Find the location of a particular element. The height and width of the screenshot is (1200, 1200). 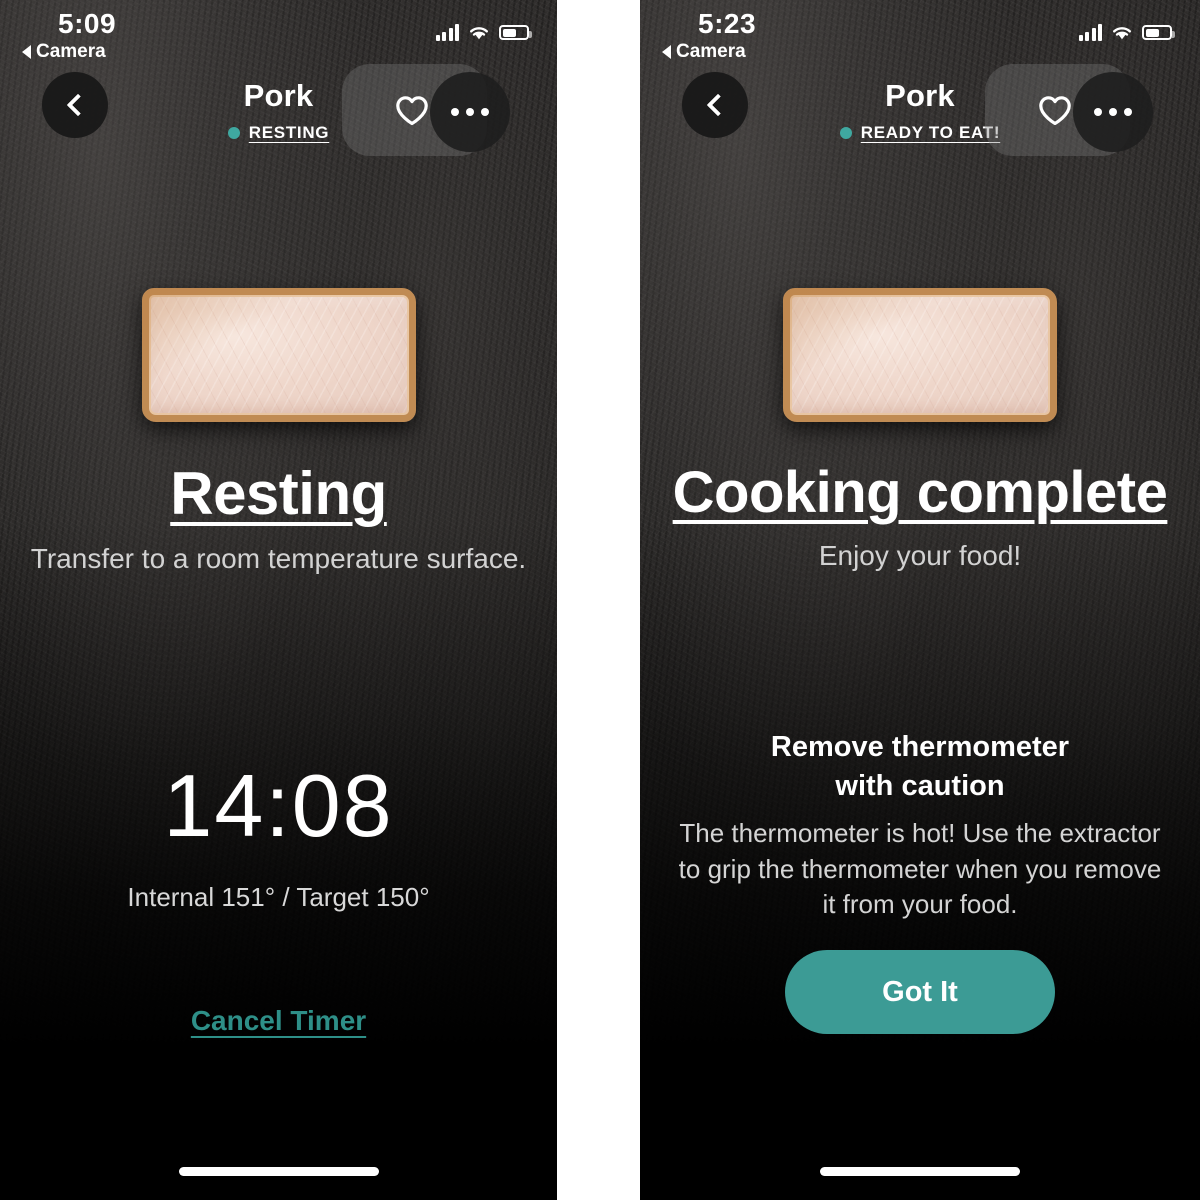

temperature-readout: Internal 151° / Target 150° is located at coordinates (278, 897).